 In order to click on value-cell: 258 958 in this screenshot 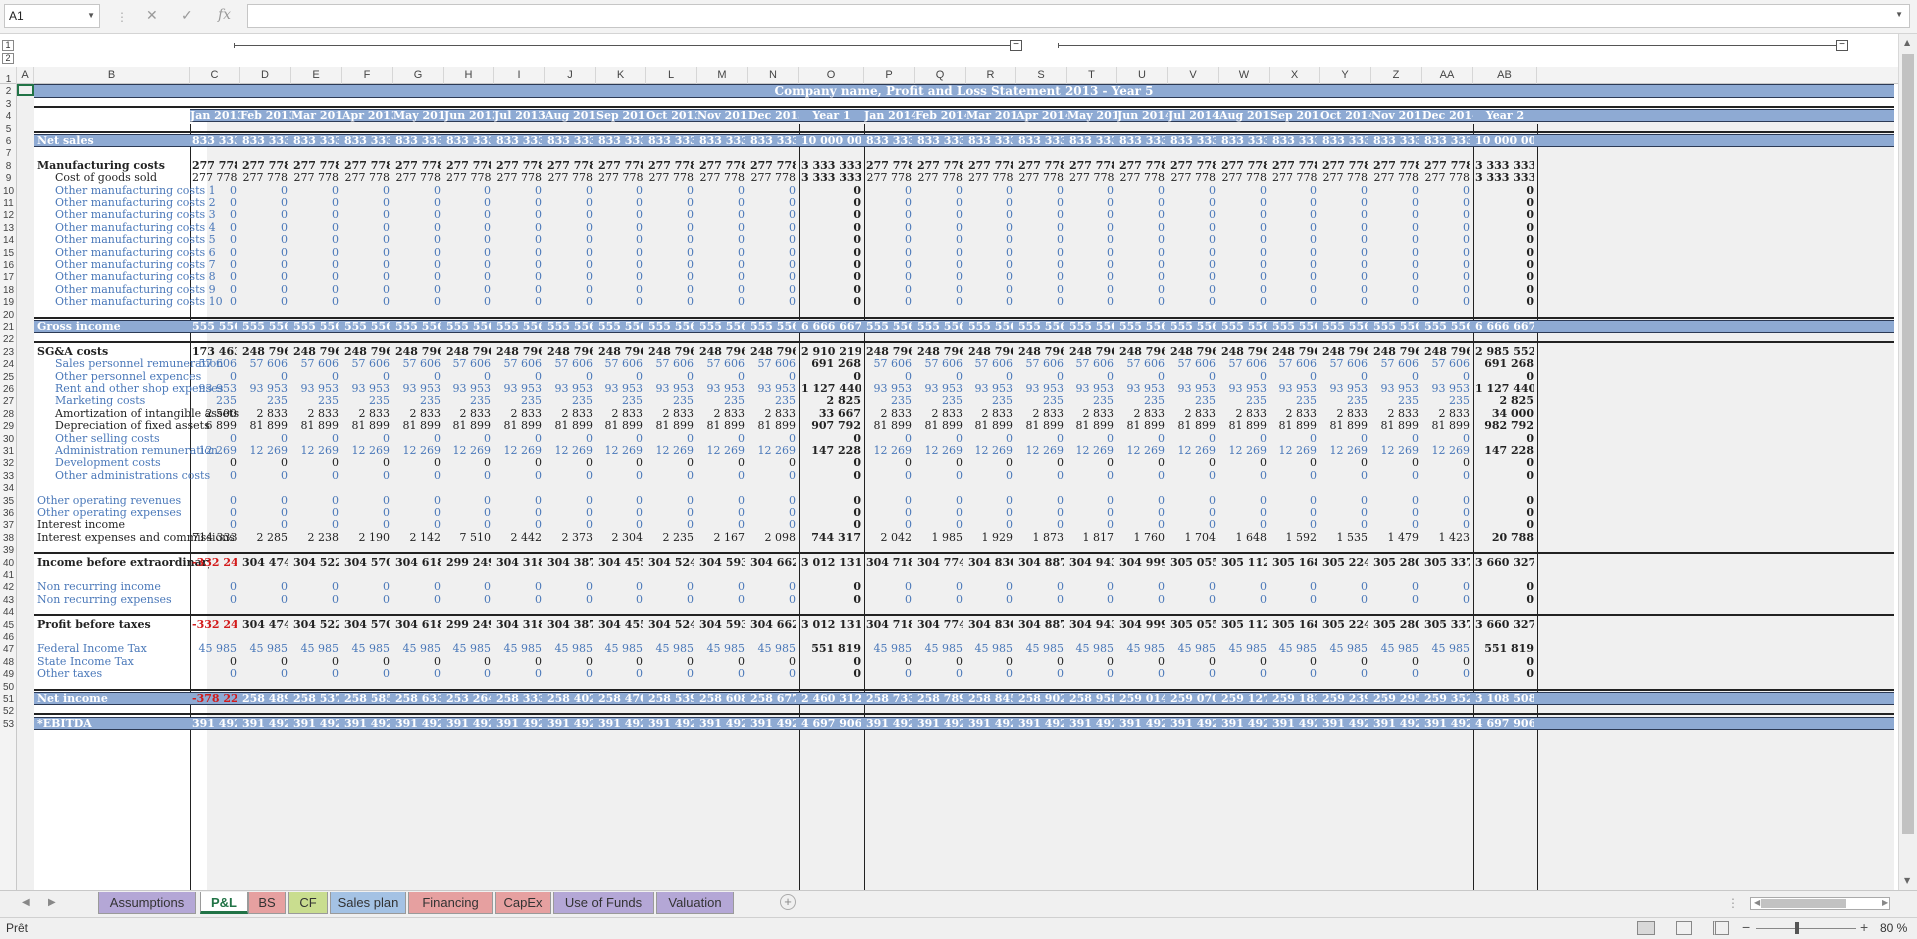, I will do `click(1091, 698)`.